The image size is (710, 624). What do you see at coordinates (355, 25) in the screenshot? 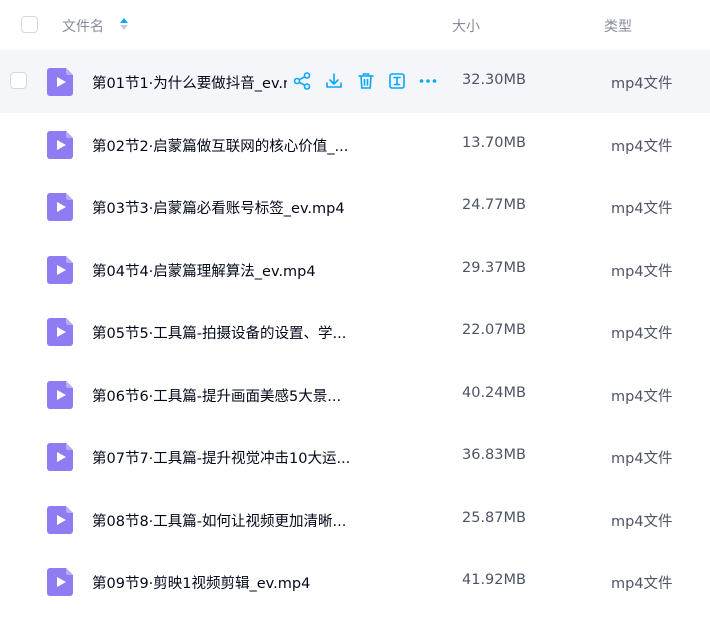
I see `file-list-header: 文件名 大小 类型` at bounding box center [355, 25].